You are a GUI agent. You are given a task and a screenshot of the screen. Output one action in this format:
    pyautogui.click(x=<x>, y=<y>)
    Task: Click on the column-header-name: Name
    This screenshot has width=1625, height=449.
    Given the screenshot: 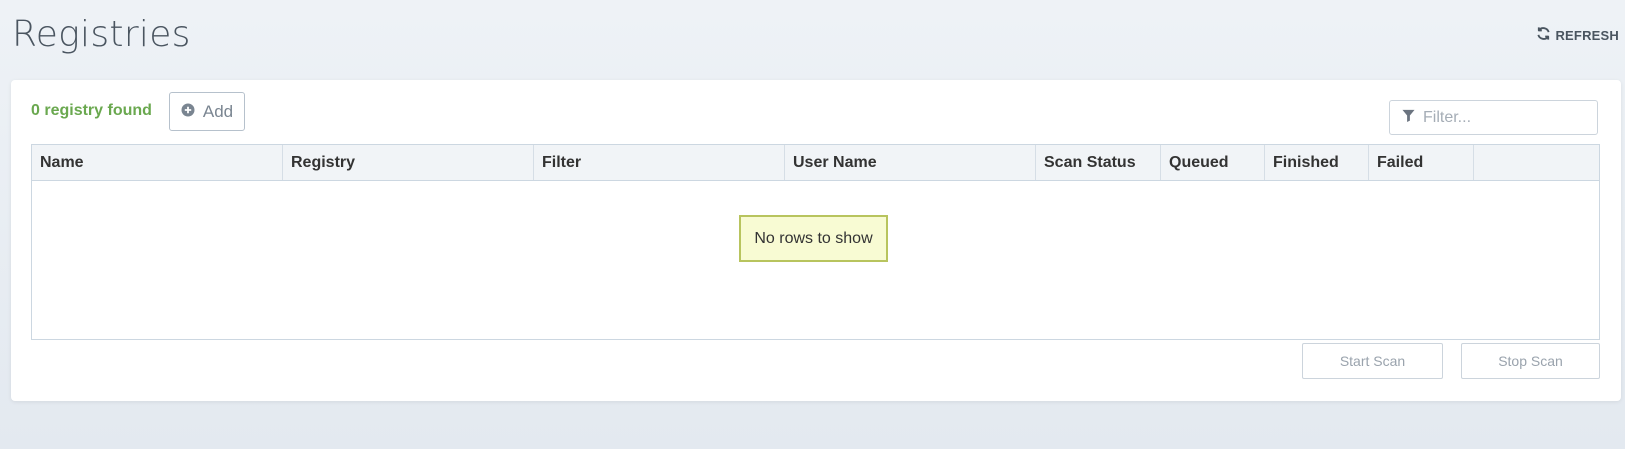 What is the action you would take?
    pyautogui.click(x=157, y=162)
    